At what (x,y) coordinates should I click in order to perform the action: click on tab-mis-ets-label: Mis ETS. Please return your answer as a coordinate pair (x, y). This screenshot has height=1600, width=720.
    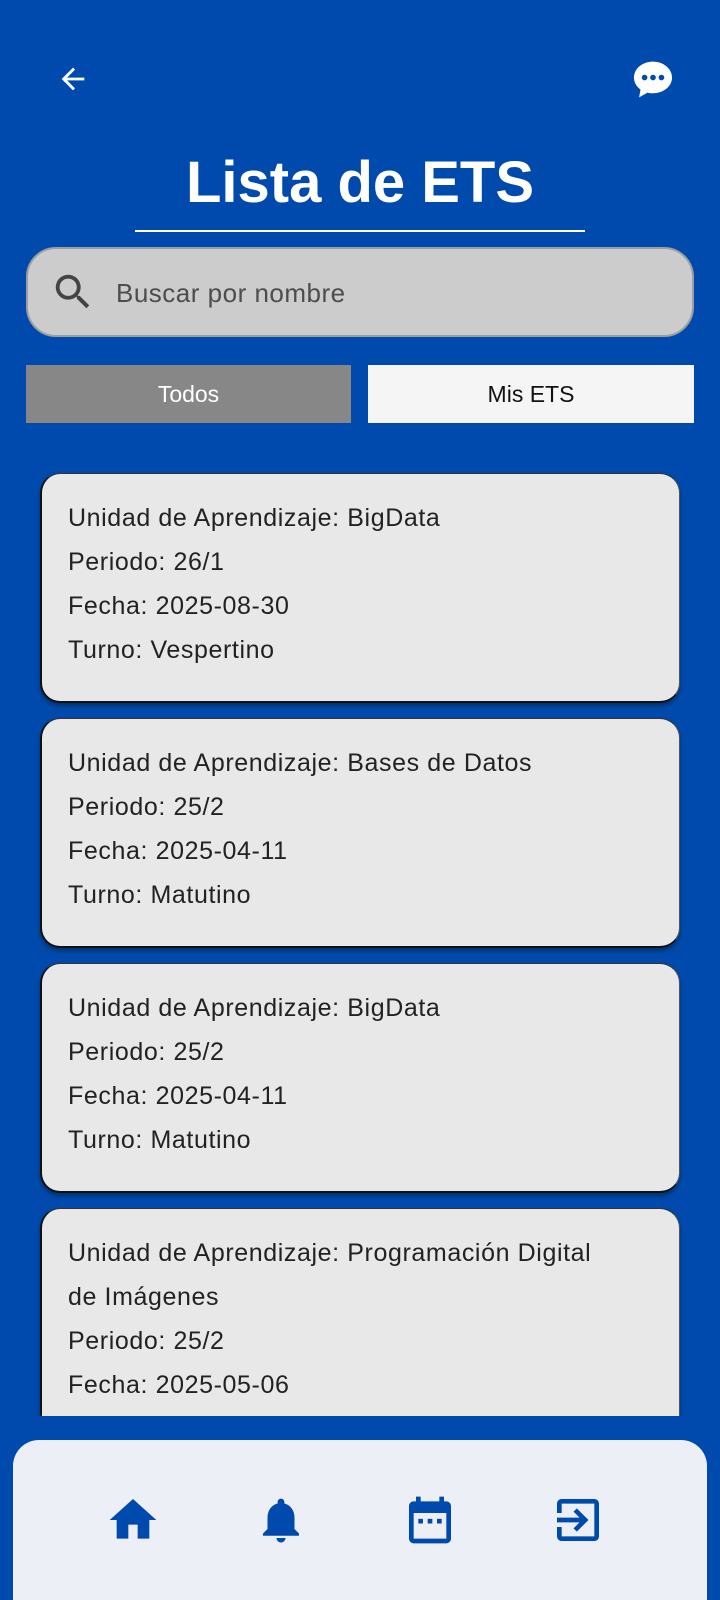
    Looking at the image, I should click on (531, 393).